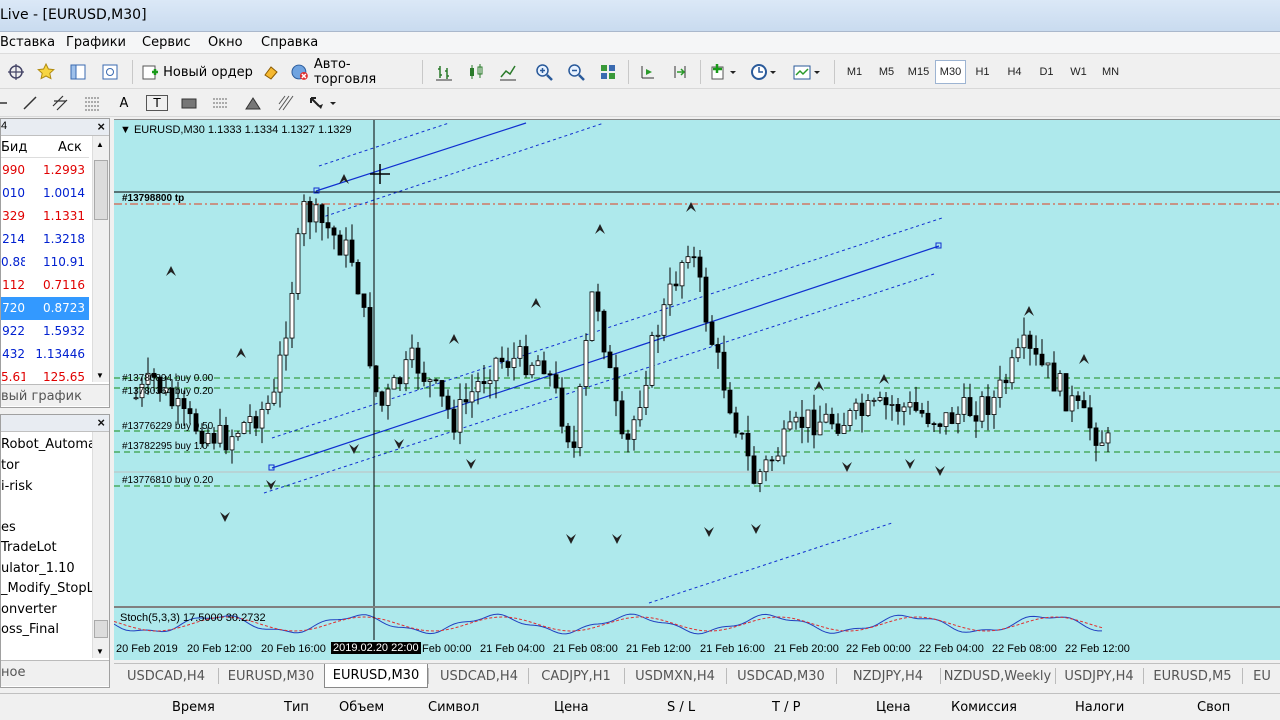  What do you see at coordinates (166, 42) in the screenshot?
I see `menu-tools: Сервис` at bounding box center [166, 42].